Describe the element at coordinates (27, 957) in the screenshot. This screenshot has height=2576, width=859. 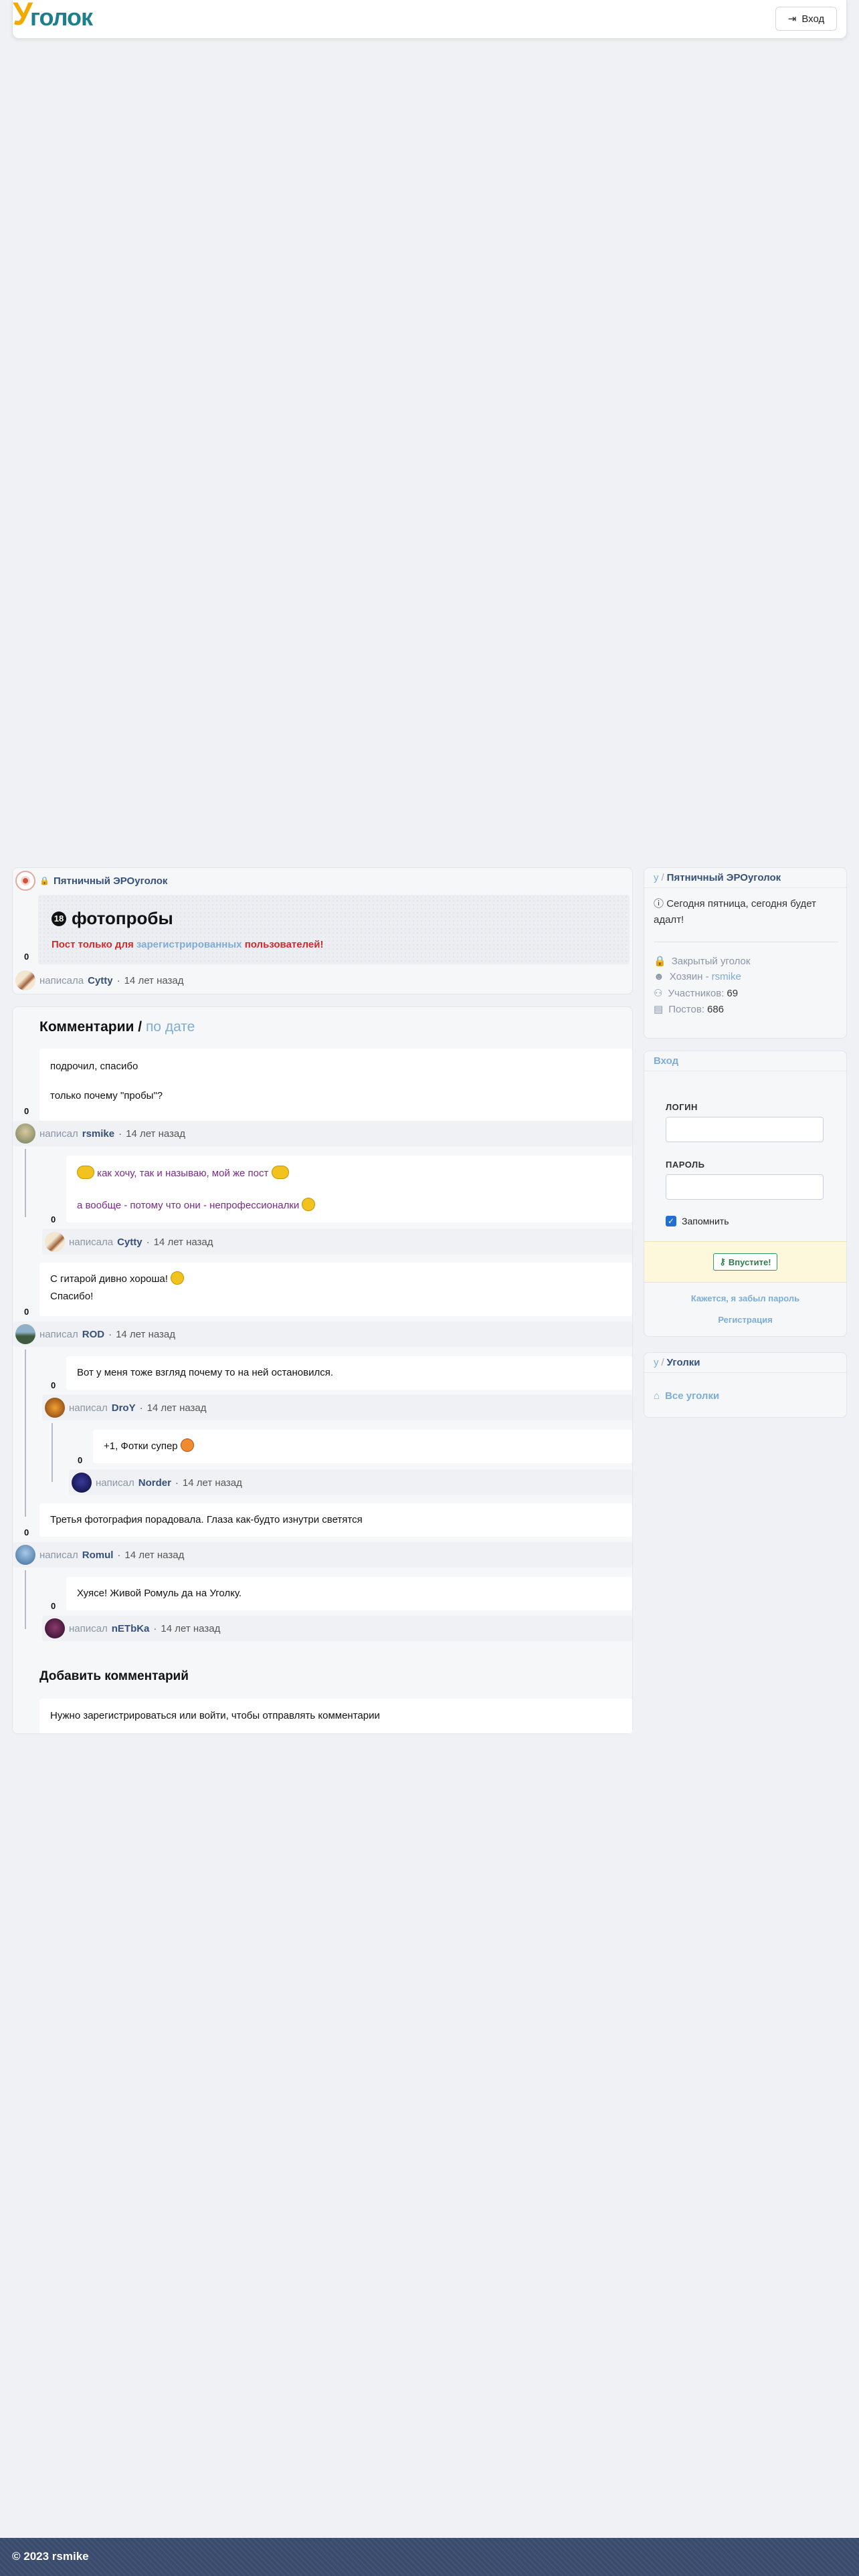
I see `post-vote-count: 0` at that location.